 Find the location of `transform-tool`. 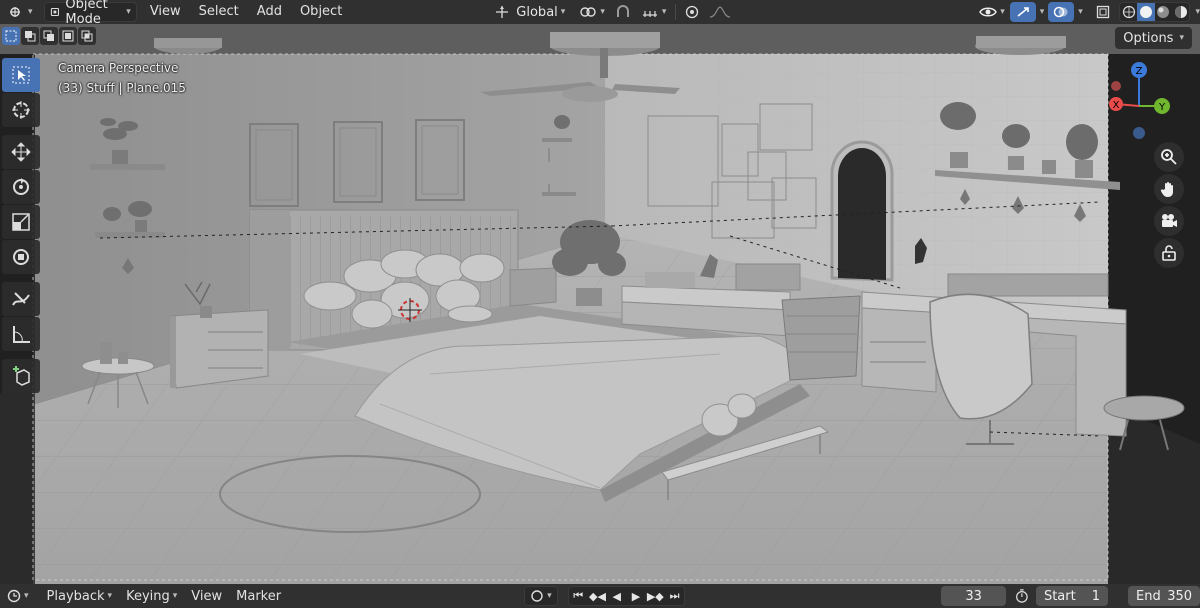

transform-tool is located at coordinates (21, 257).